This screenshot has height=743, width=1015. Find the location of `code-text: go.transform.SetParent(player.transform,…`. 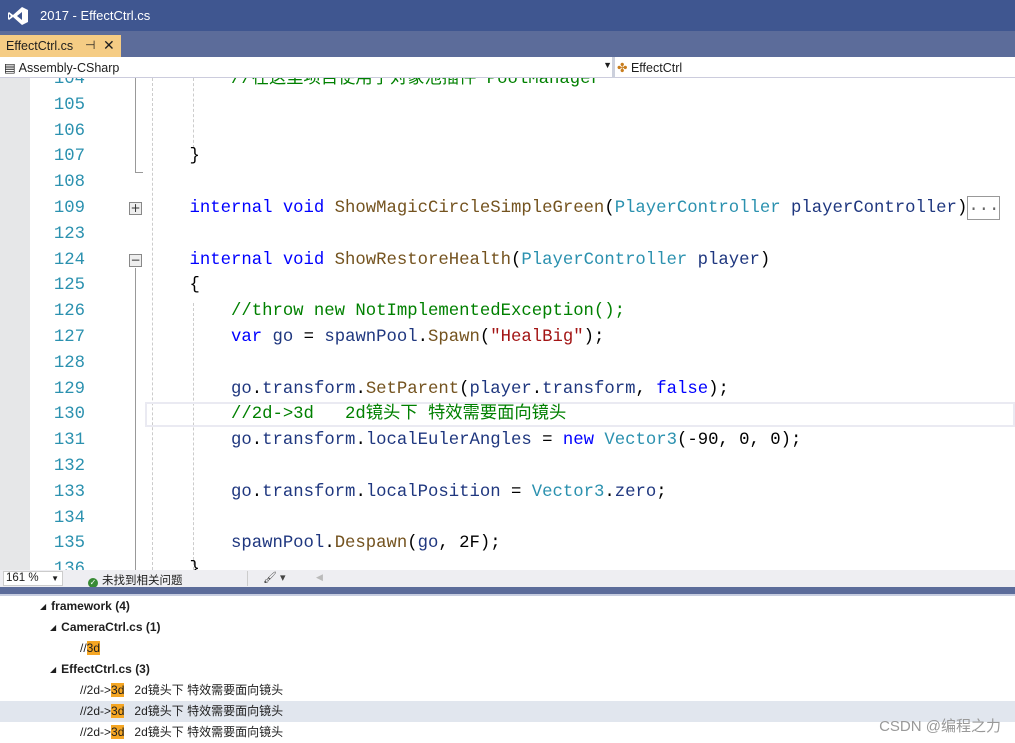

code-text: go.transform.SetParent(player.transform,… is located at coordinates (438, 390).